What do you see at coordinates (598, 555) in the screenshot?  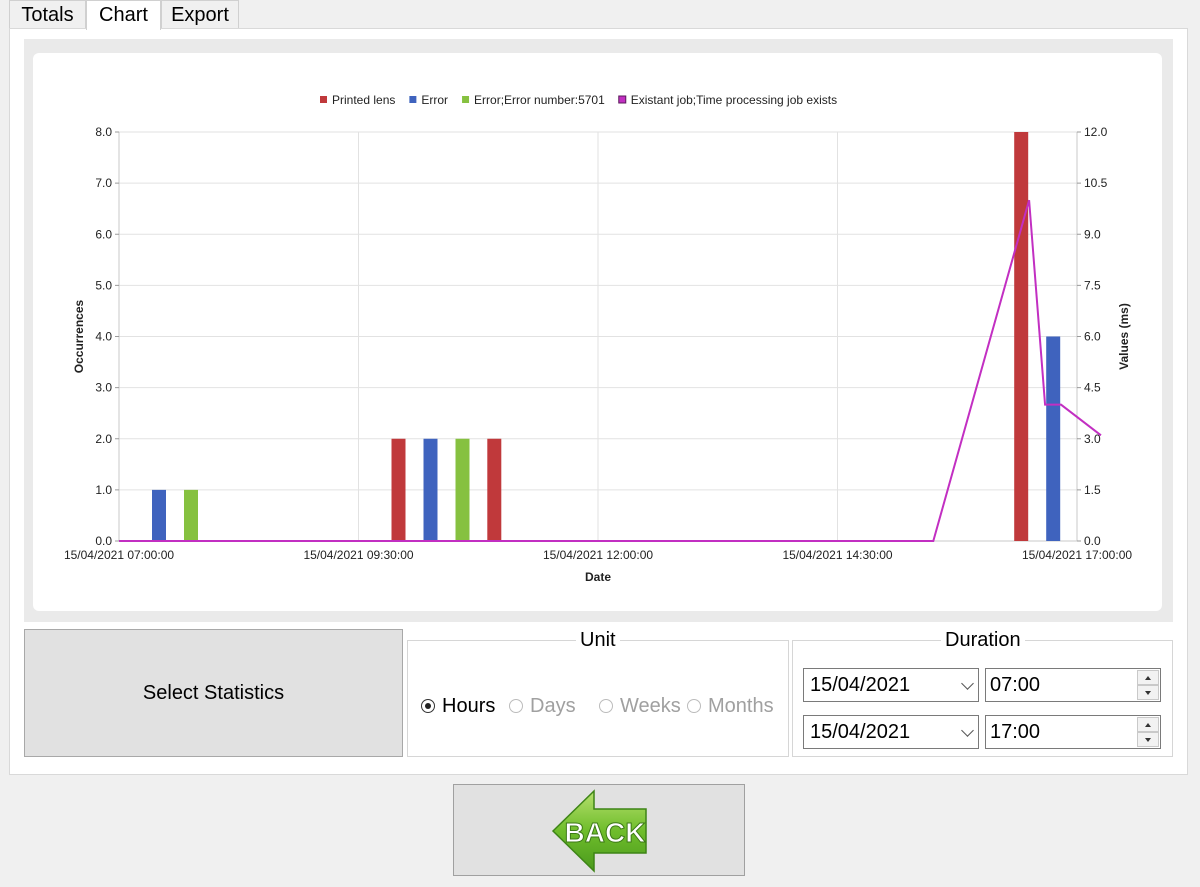 I see `x-tick-label: 15/04/2021 12:00:00` at bounding box center [598, 555].